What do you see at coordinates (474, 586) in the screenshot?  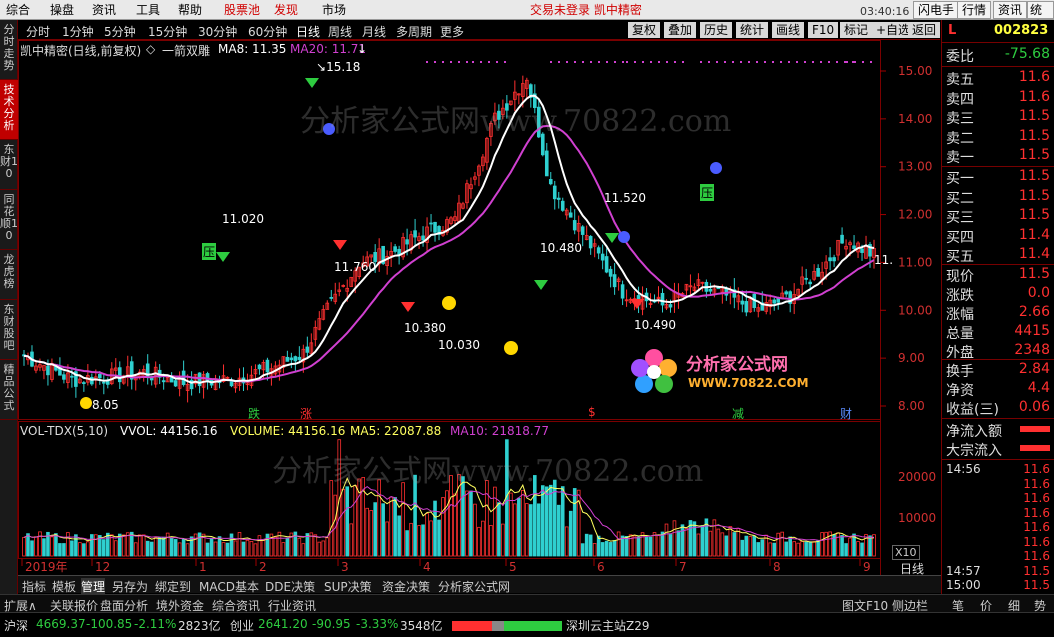 I see `tool-analyst: 分析家公式网` at bounding box center [474, 586].